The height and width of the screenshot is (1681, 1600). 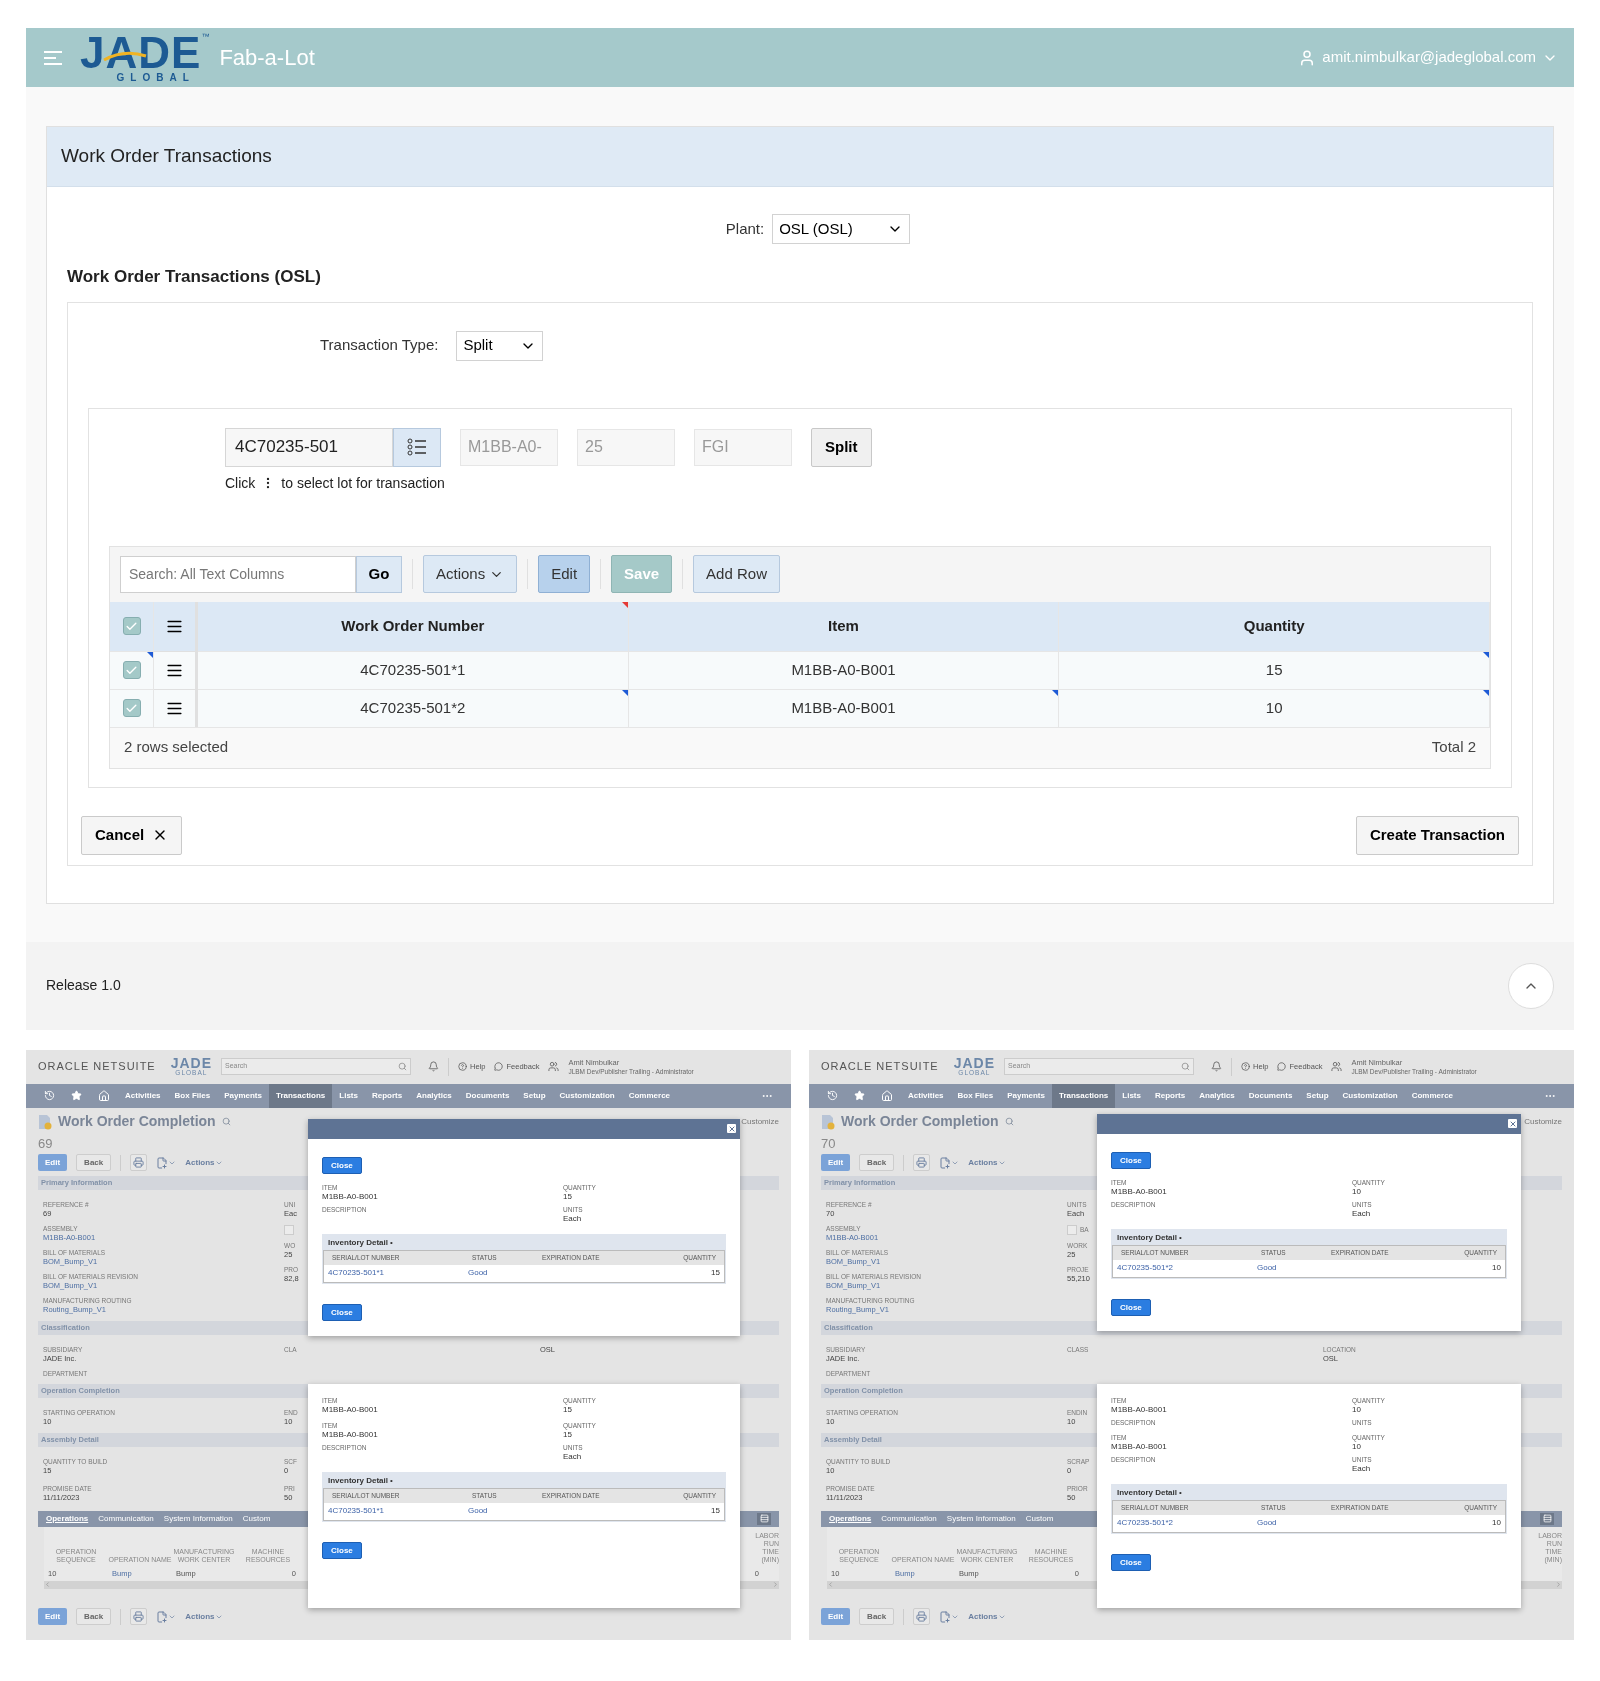 I want to click on nav-item: Box Files, so click(x=975, y=1095).